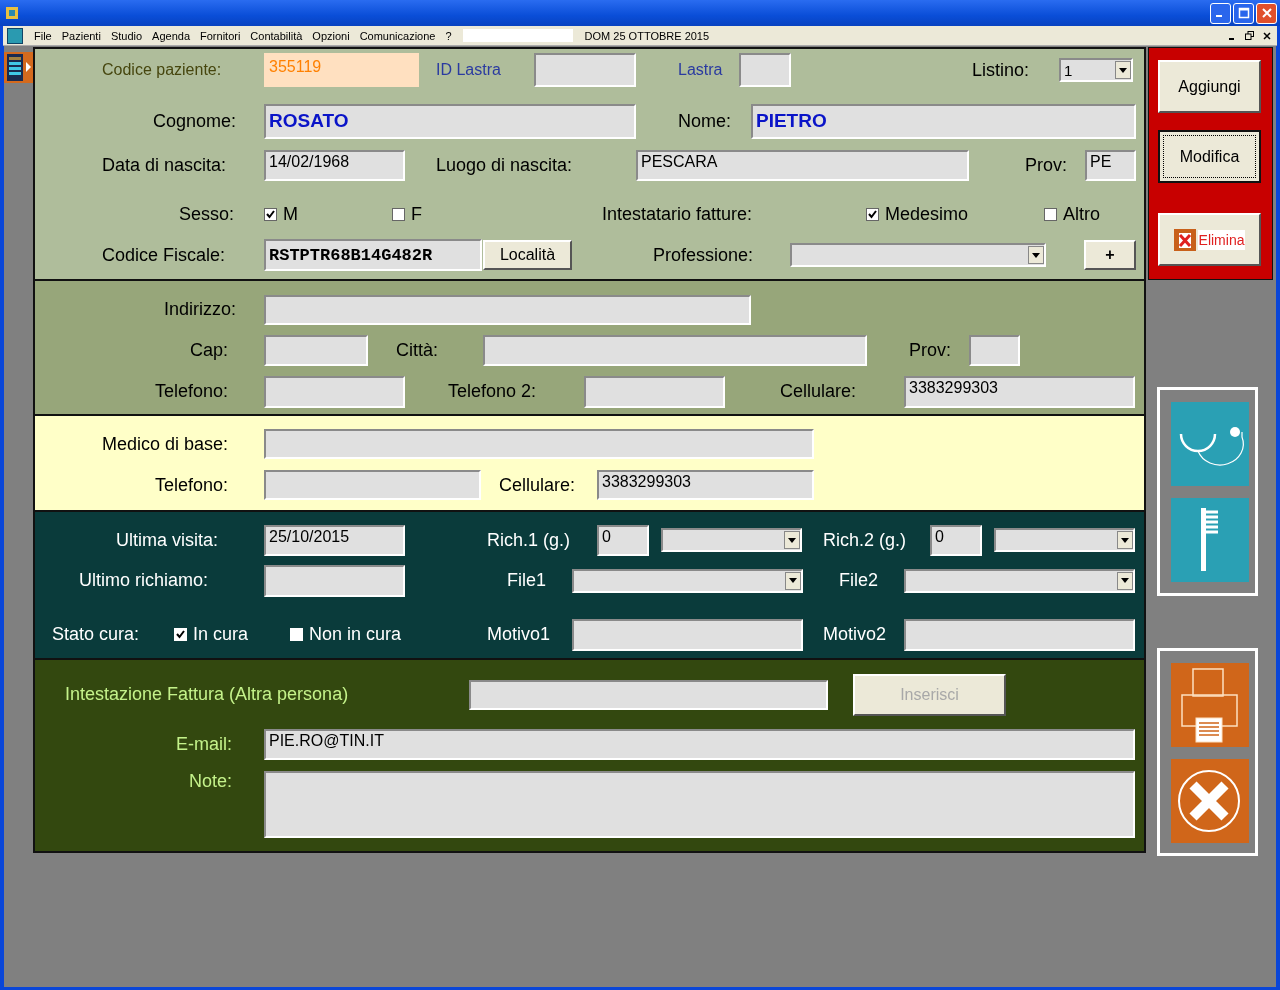 This screenshot has width=1280, height=990. I want to click on toothbrush-icon, so click(1210, 540).